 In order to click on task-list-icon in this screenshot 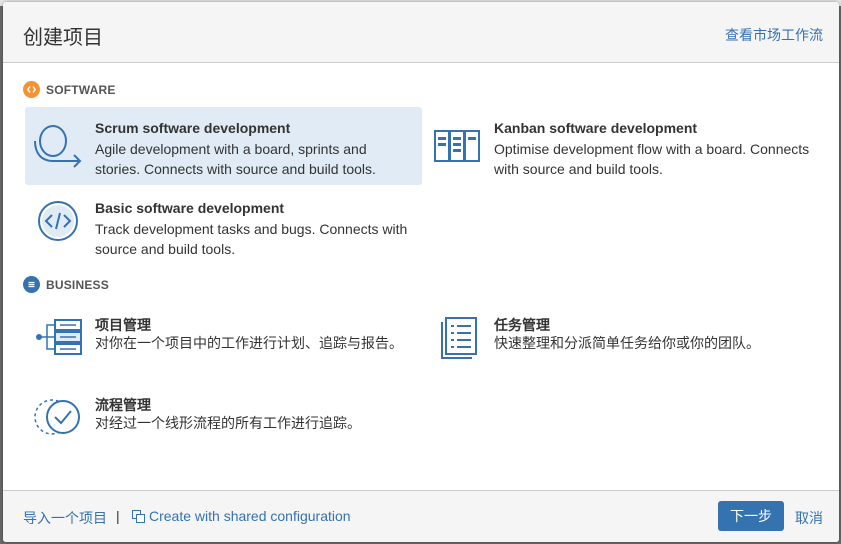, I will do `click(459, 338)`.